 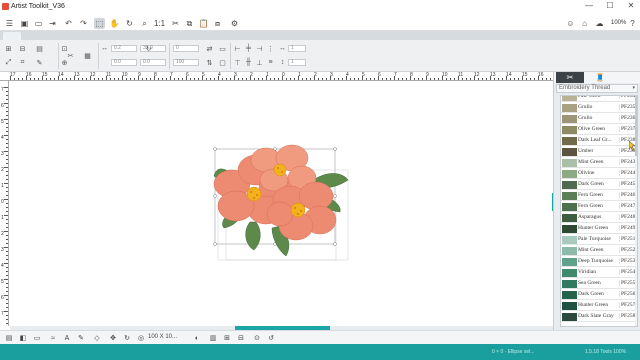 What do you see at coordinates (610, 5) in the screenshot?
I see `maximize-button: ☐` at bounding box center [610, 5].